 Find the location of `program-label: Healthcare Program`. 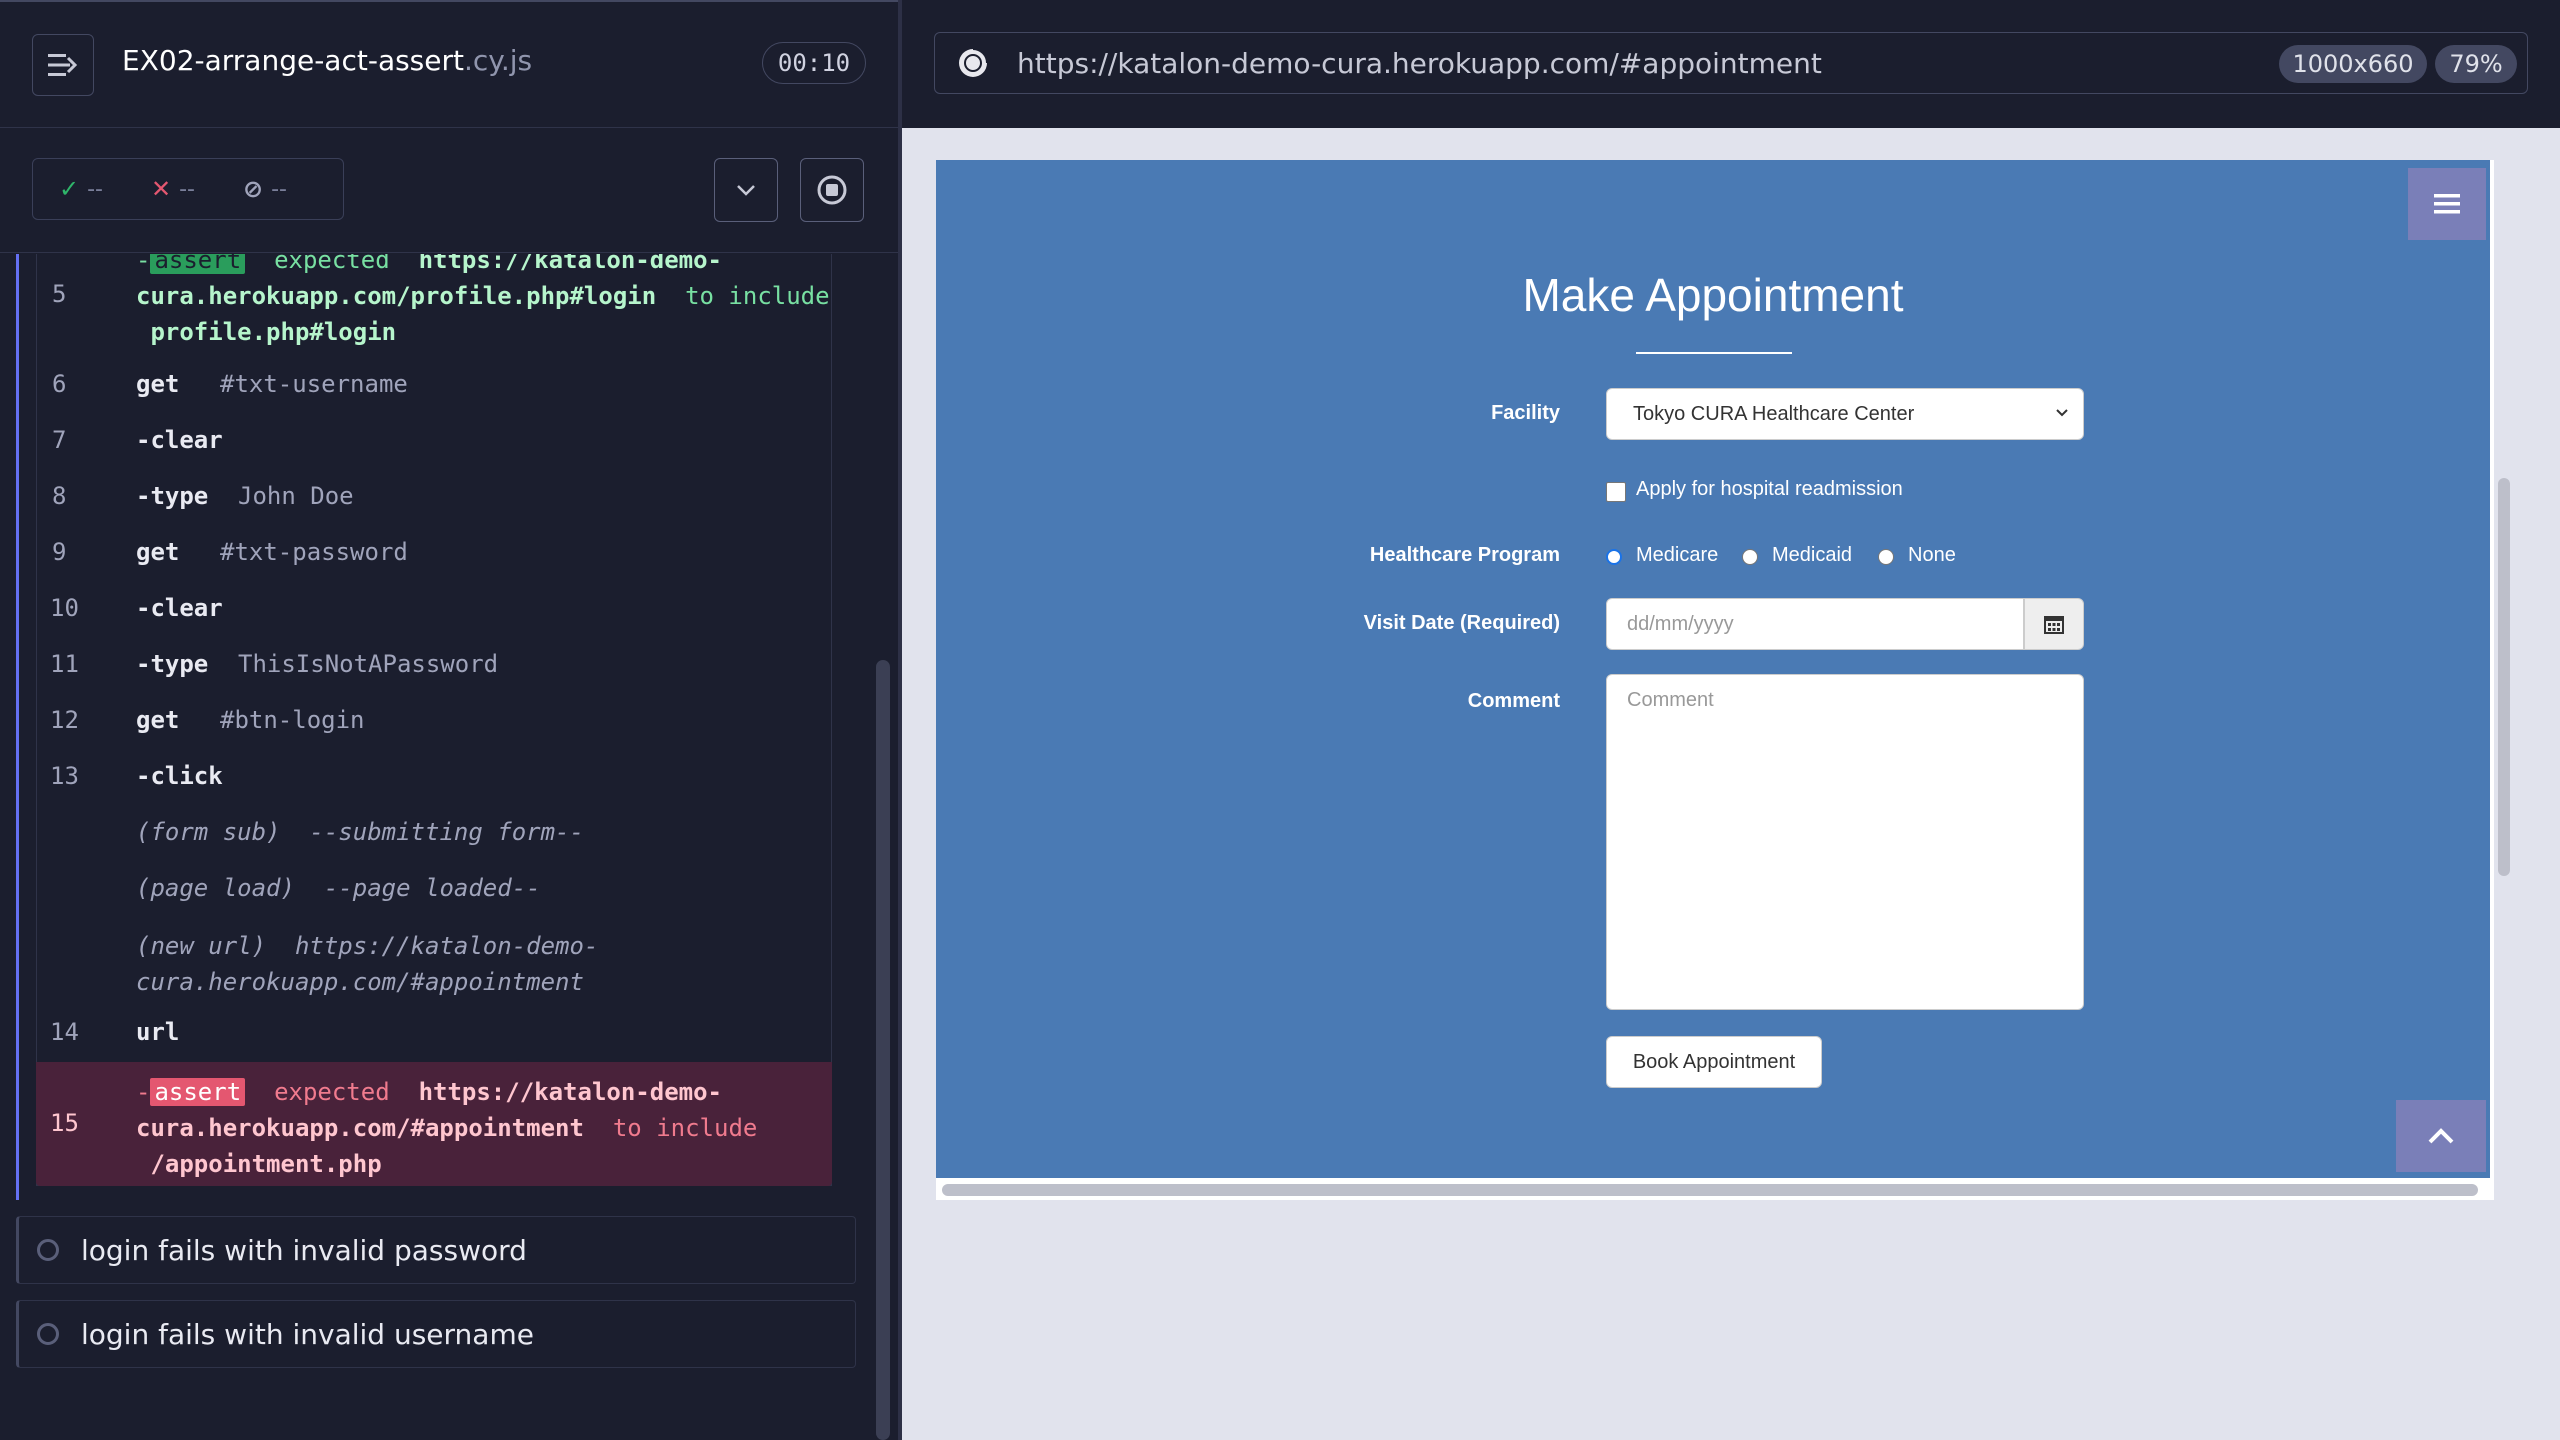

program-label: Healthcare Program is located at coordinates (1464, 555).